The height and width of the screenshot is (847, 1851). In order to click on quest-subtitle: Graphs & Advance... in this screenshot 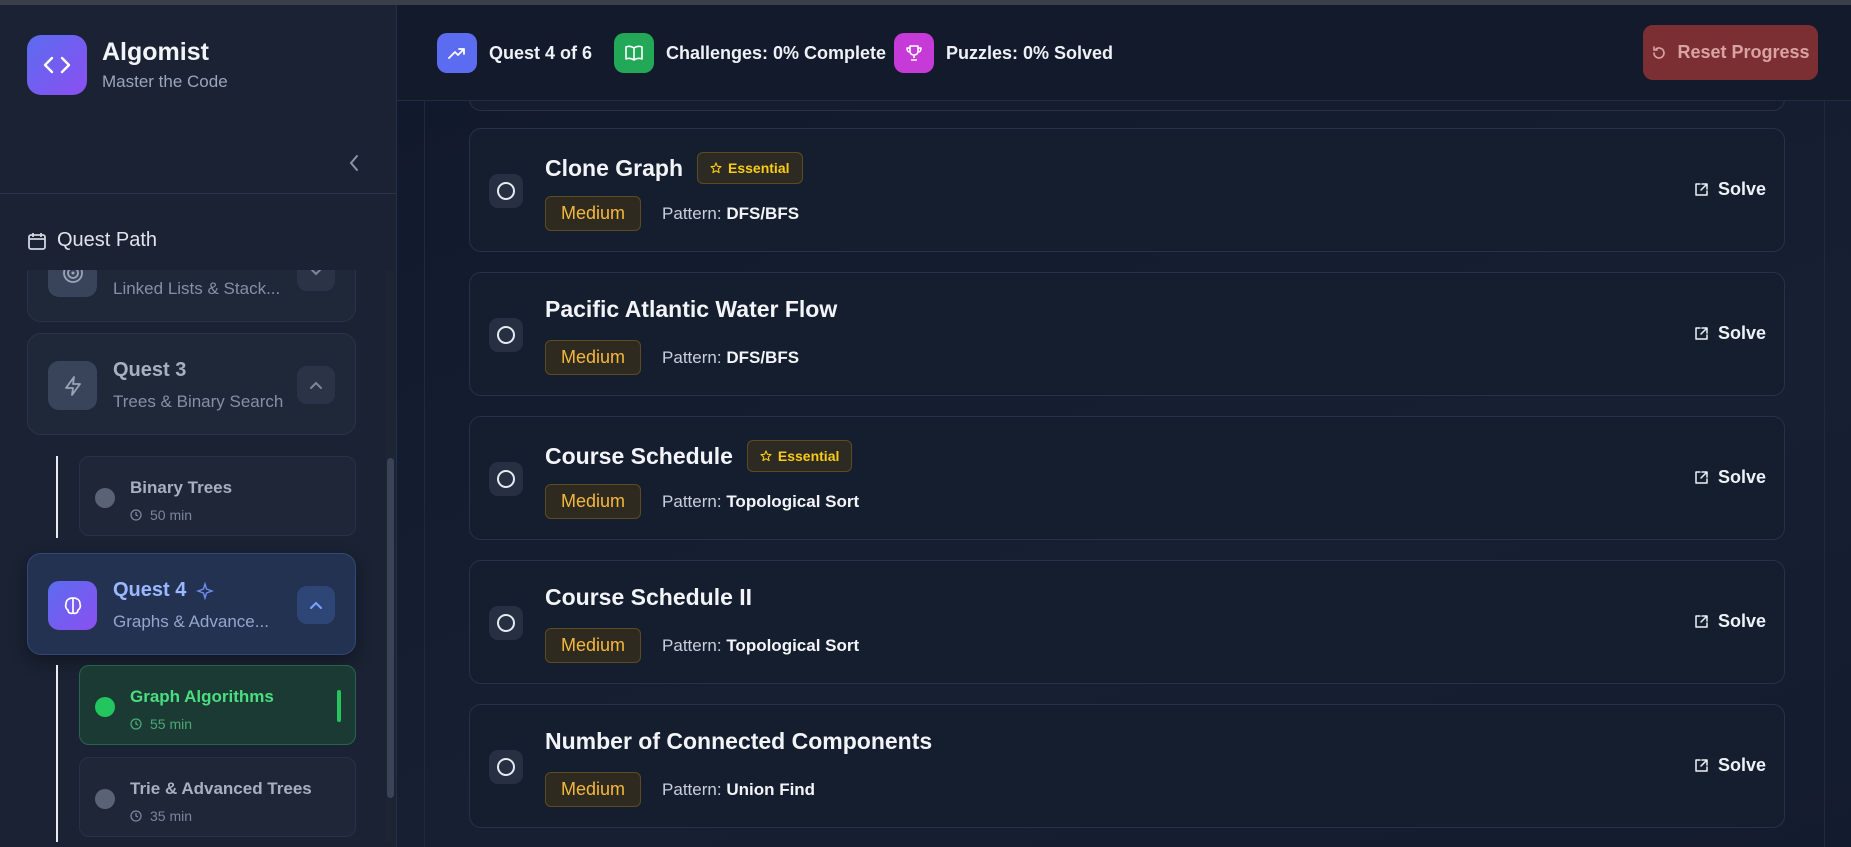, I will do `click(191, 621)`.